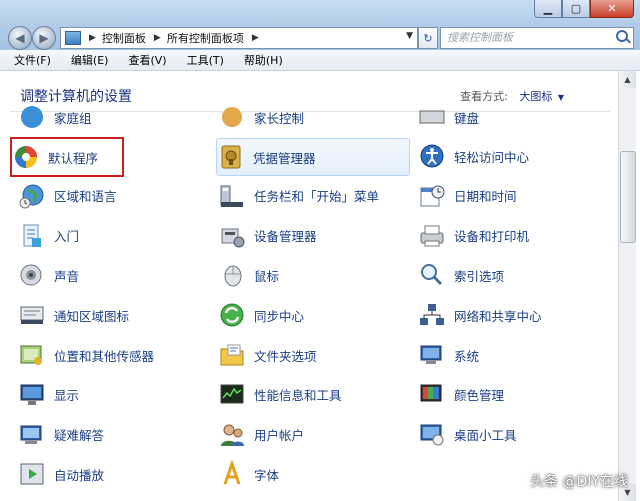 Image resolution: width=640 pixels, height=501 pixels. Describe the element at coordinates (432, 435) in the screenshot. I see `desktop-gadgets-icon` at that location.